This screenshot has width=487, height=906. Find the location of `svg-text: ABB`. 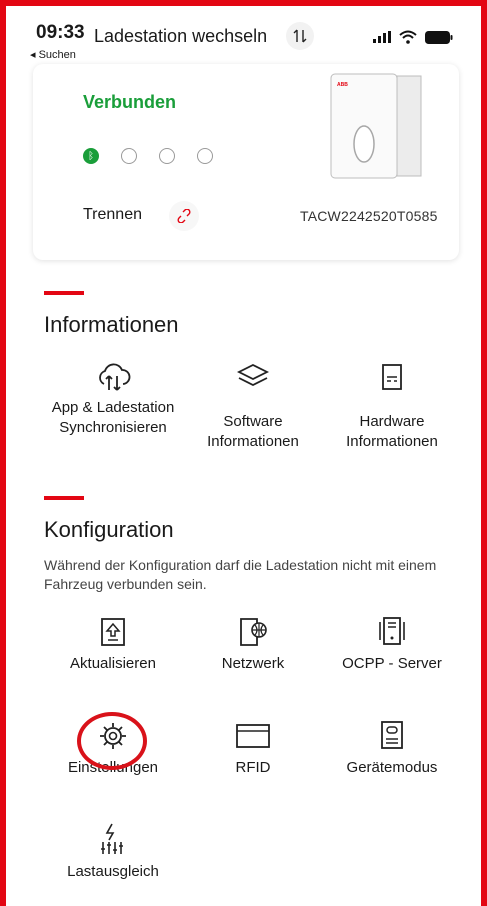

svg-text: ABB is located at coordinates (342, 85).